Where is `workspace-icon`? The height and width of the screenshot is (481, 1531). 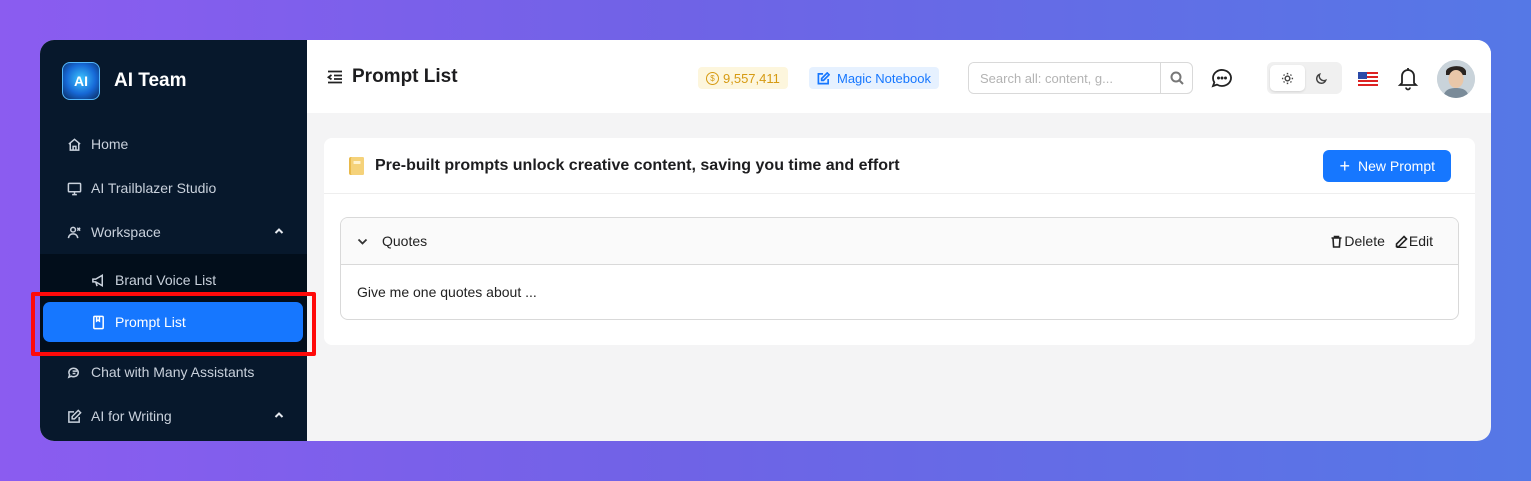 workspace-icon is located at coordinates (74, 232).